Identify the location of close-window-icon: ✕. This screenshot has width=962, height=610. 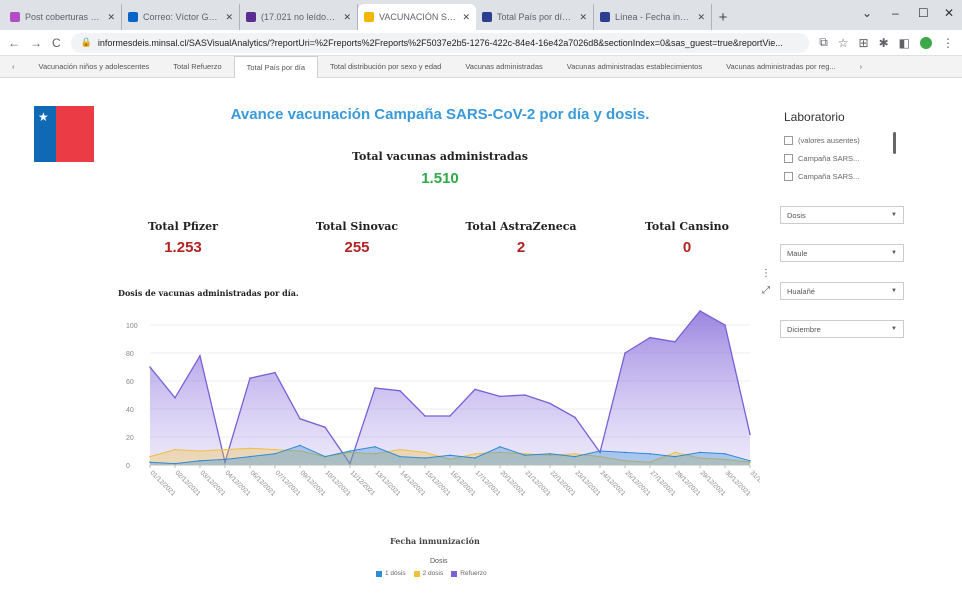
(949, 13).